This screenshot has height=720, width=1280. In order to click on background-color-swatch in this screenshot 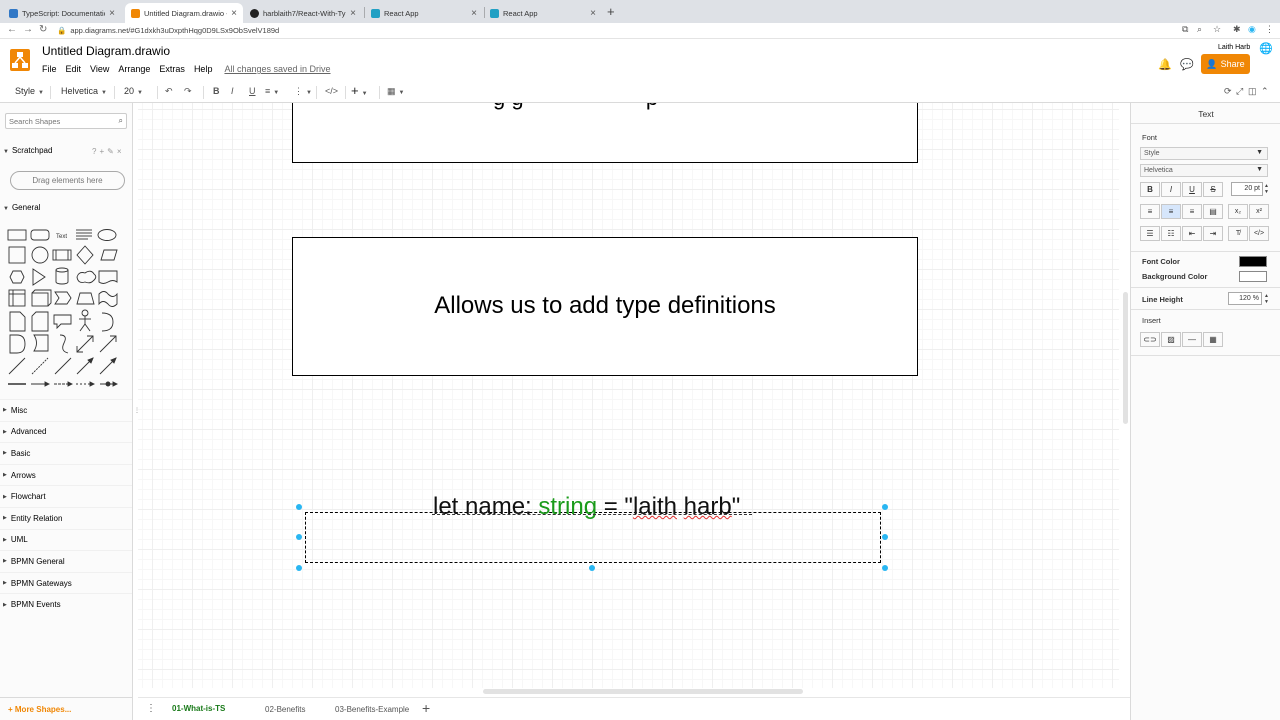, I will do `click(1253, 276)`.